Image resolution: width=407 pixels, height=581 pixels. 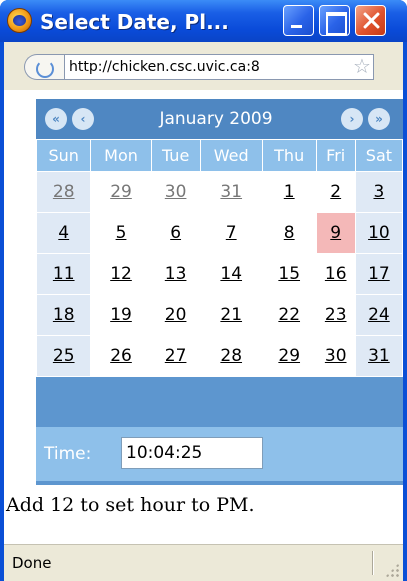 I want to click on weekday-mon: Mon, so click(x=121, y=155).